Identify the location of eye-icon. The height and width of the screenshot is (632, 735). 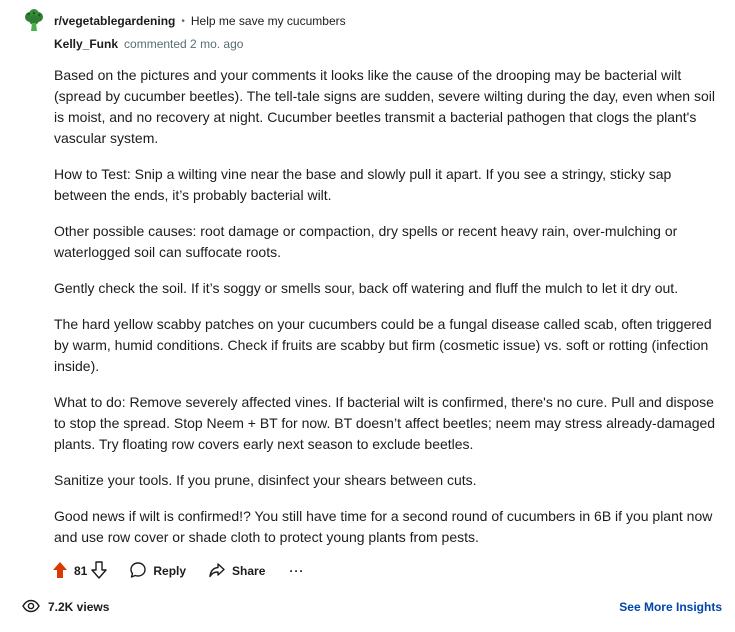
(31, 607).